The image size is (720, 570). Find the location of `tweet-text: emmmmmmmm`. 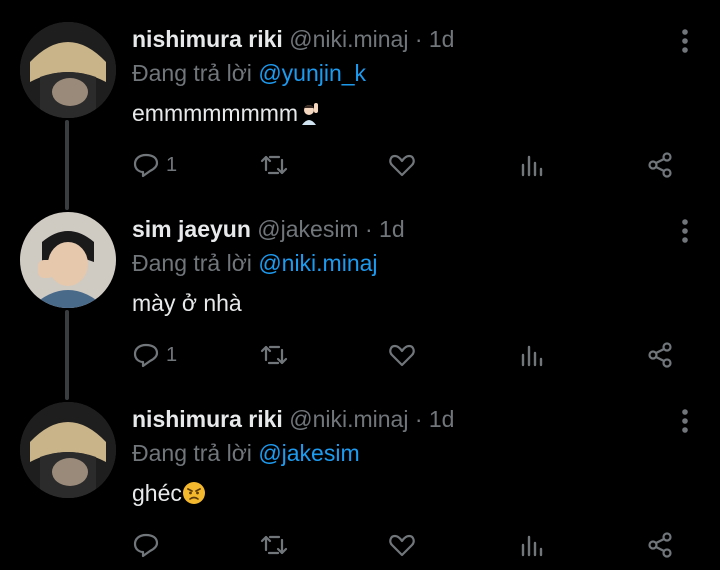

tweet-text: emmmmmmmm is located at coordinates (227, 113).